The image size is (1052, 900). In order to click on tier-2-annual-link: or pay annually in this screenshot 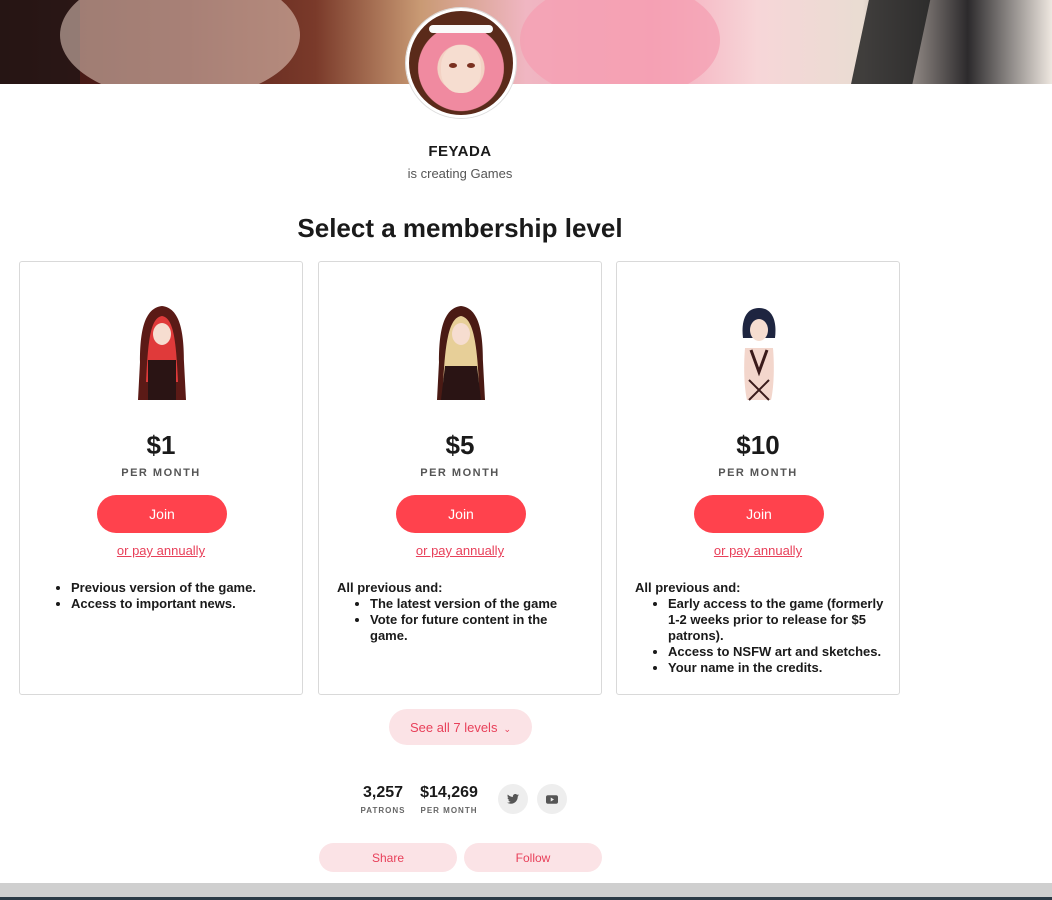, I will do `click(460, 550)`.